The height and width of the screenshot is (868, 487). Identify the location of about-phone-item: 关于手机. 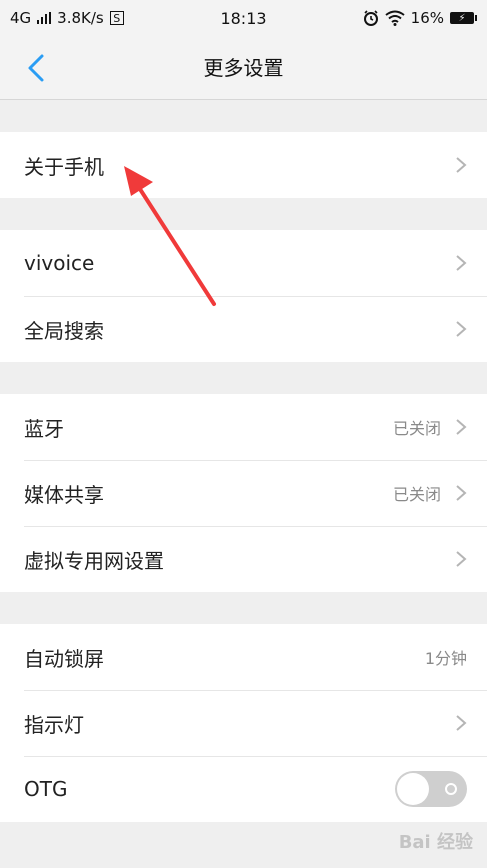
(243, 165).